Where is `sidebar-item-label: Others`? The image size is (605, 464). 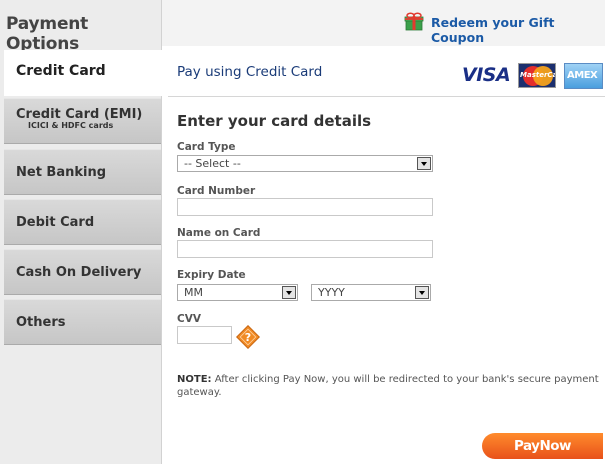
sidebar-item-label: Others is located at coordinates (41, 322).